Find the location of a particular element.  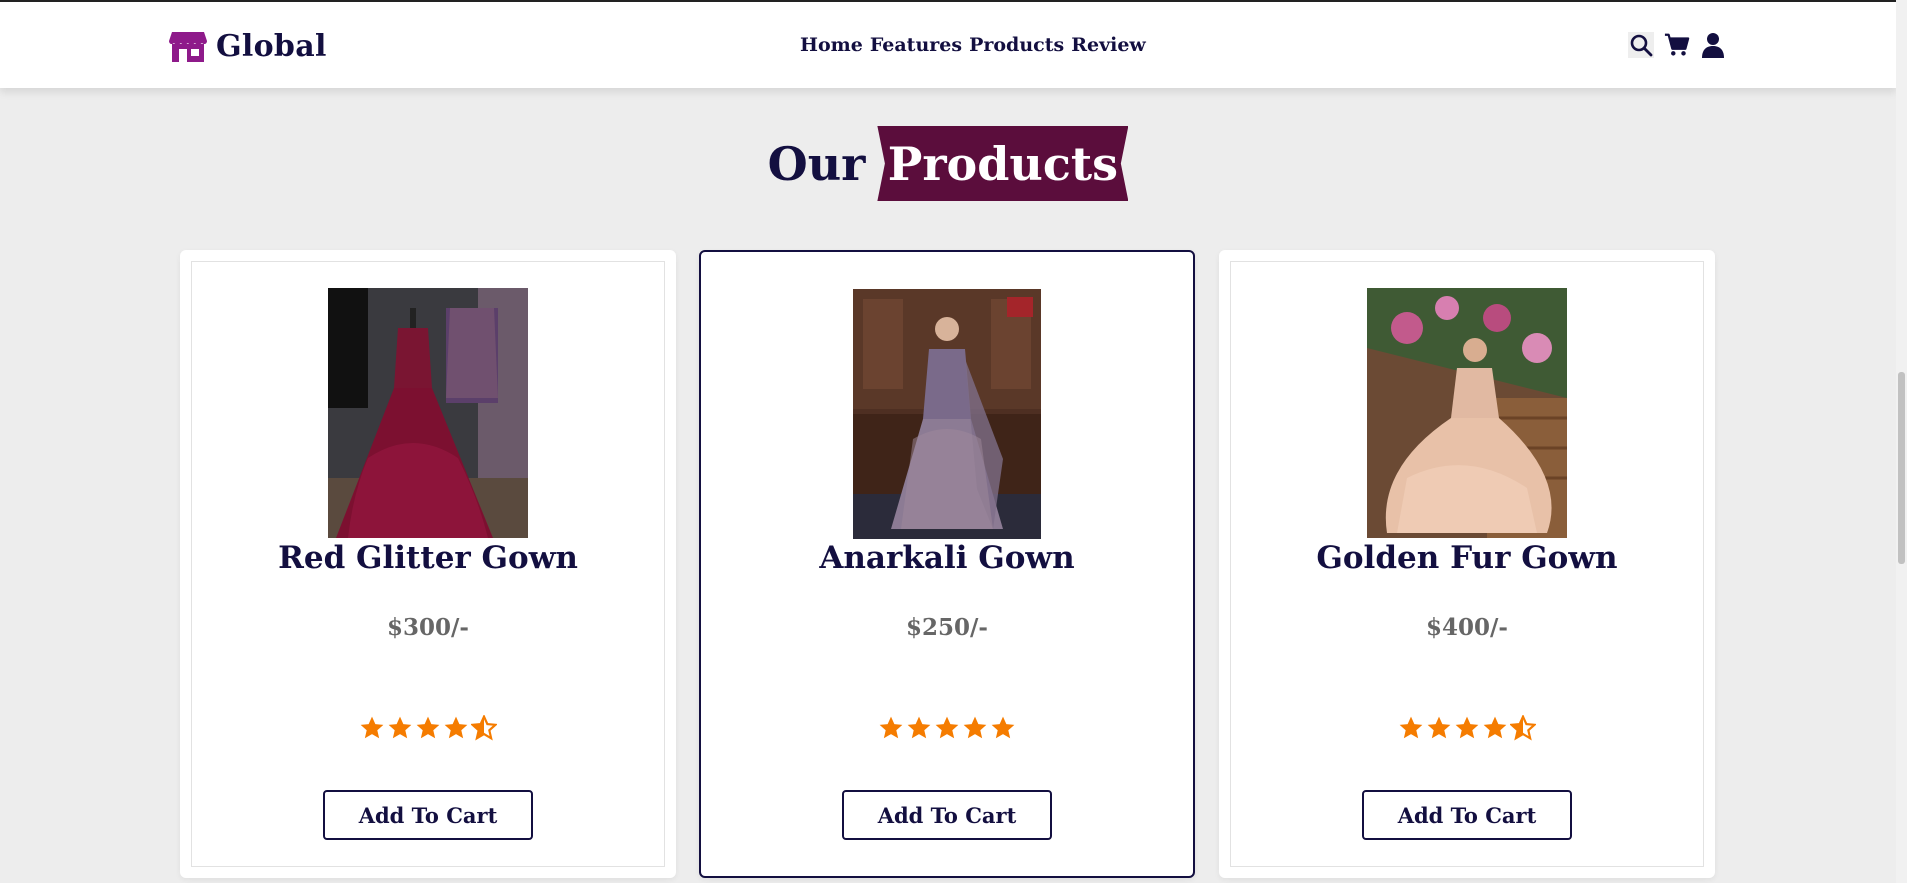

cart-icon is located at coordinates (1677, 45).